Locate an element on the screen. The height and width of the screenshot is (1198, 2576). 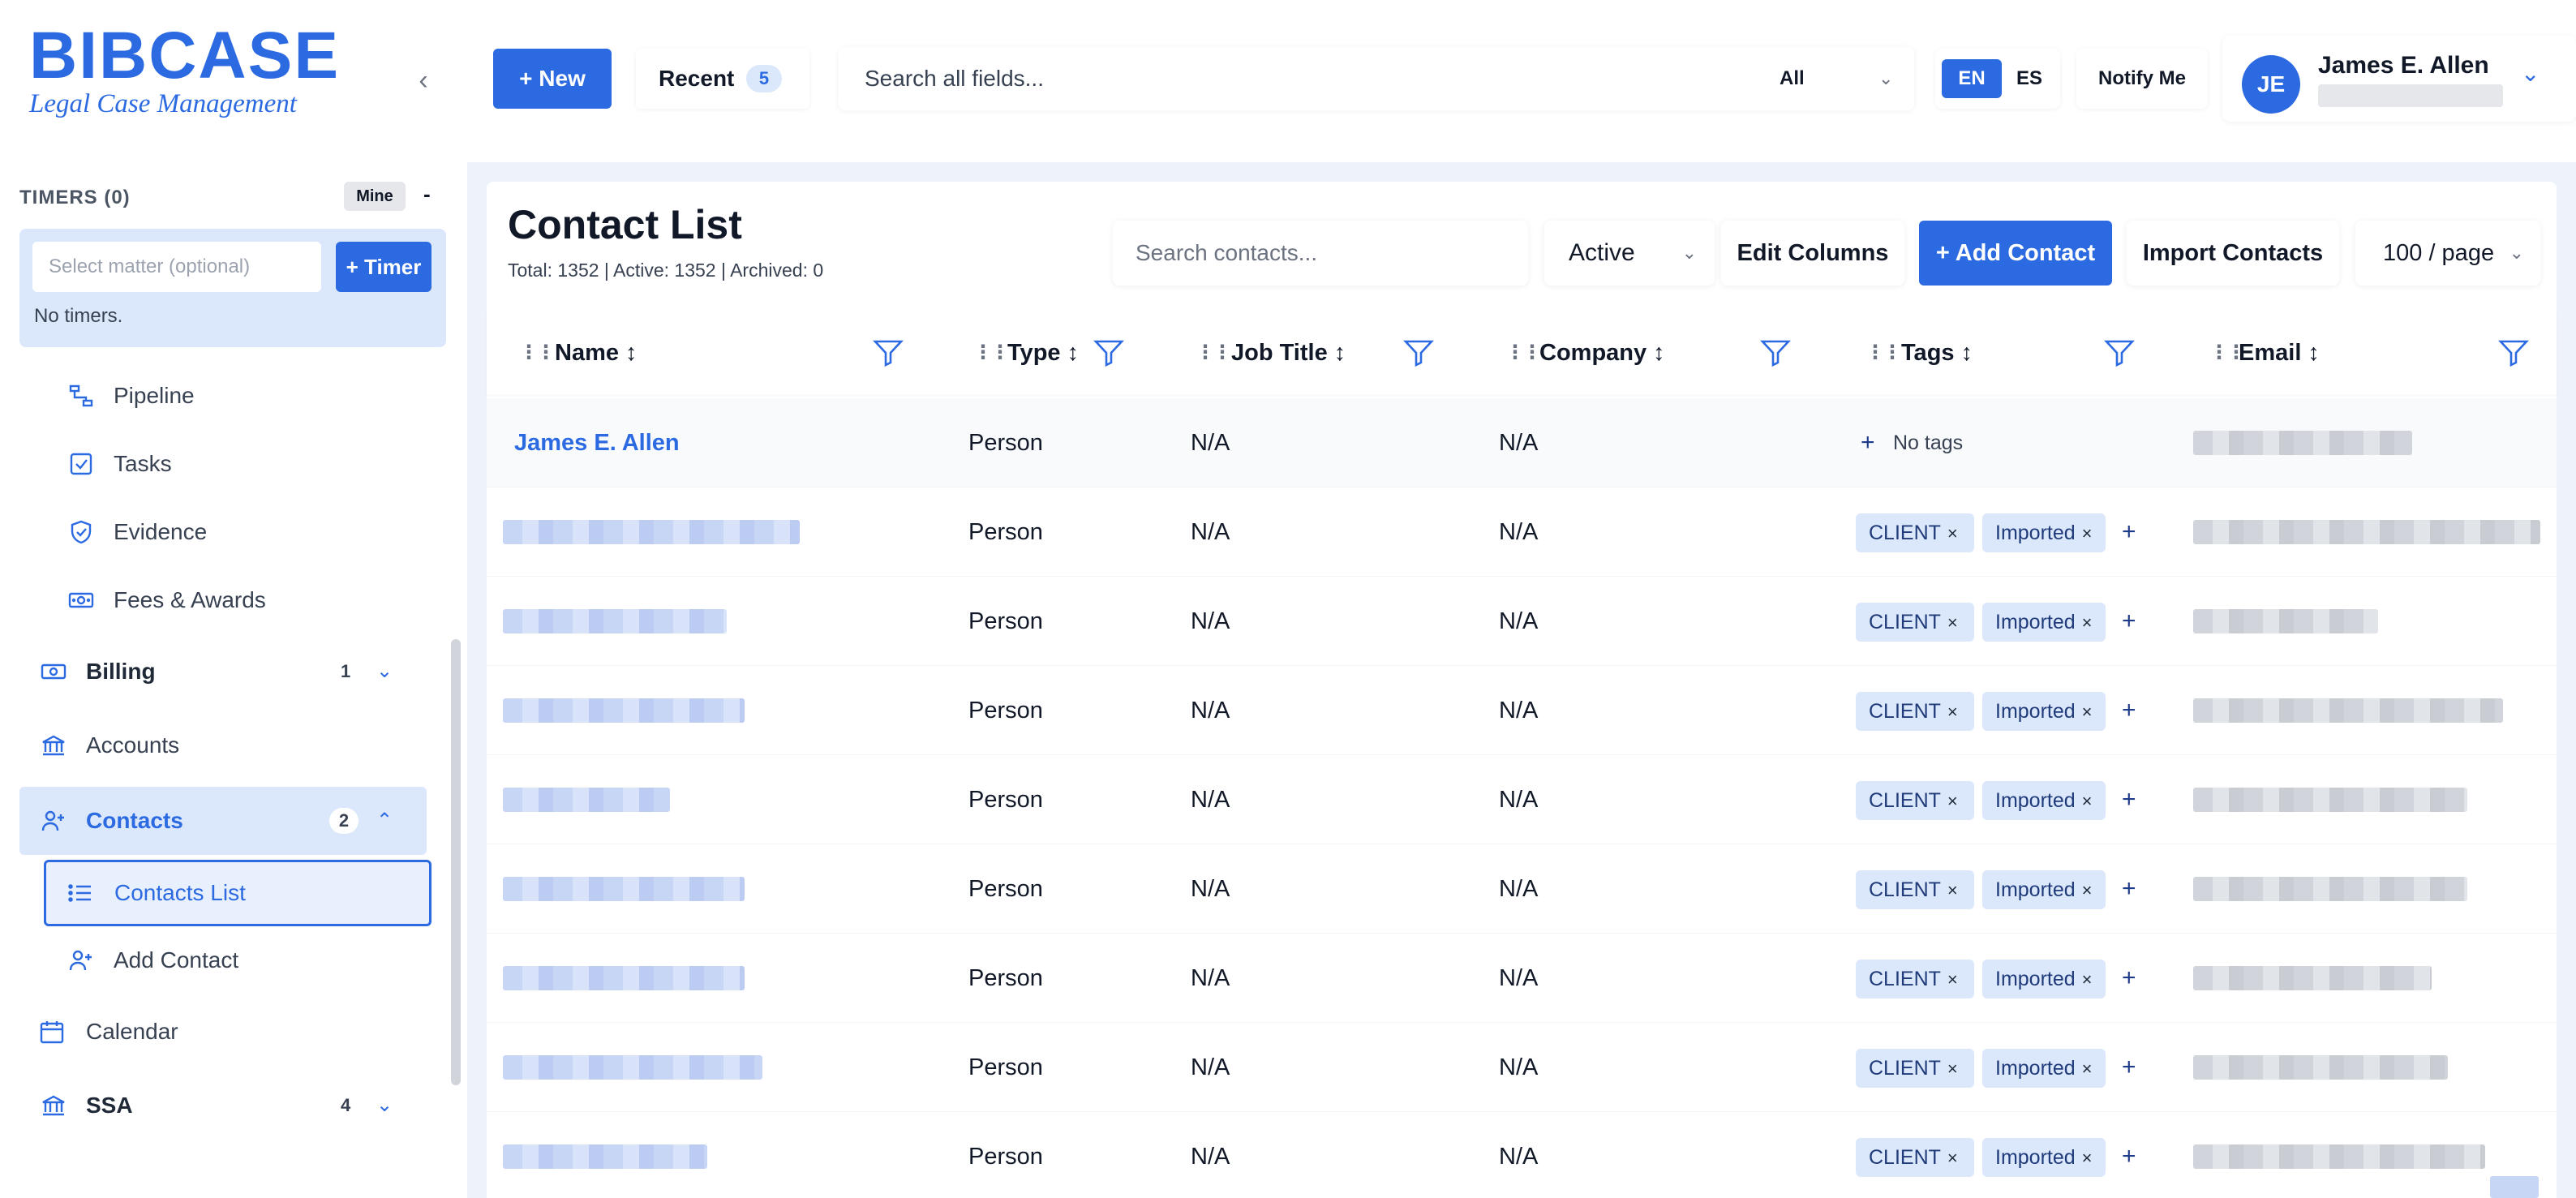
column-header-company: ⋮⋮ Company ↕ is located at coordinates (1646, 352).